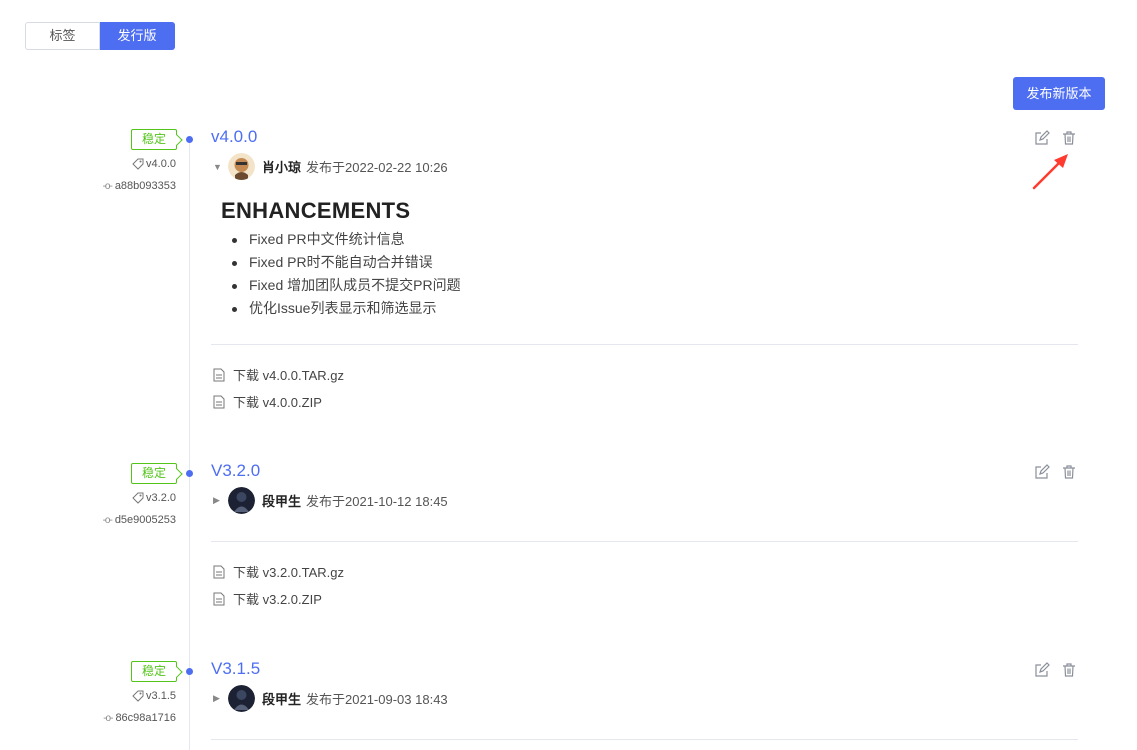 This screenshot has width=1137, height=750. I want to click on release-tag: v4.0.0, so click(154, 164).